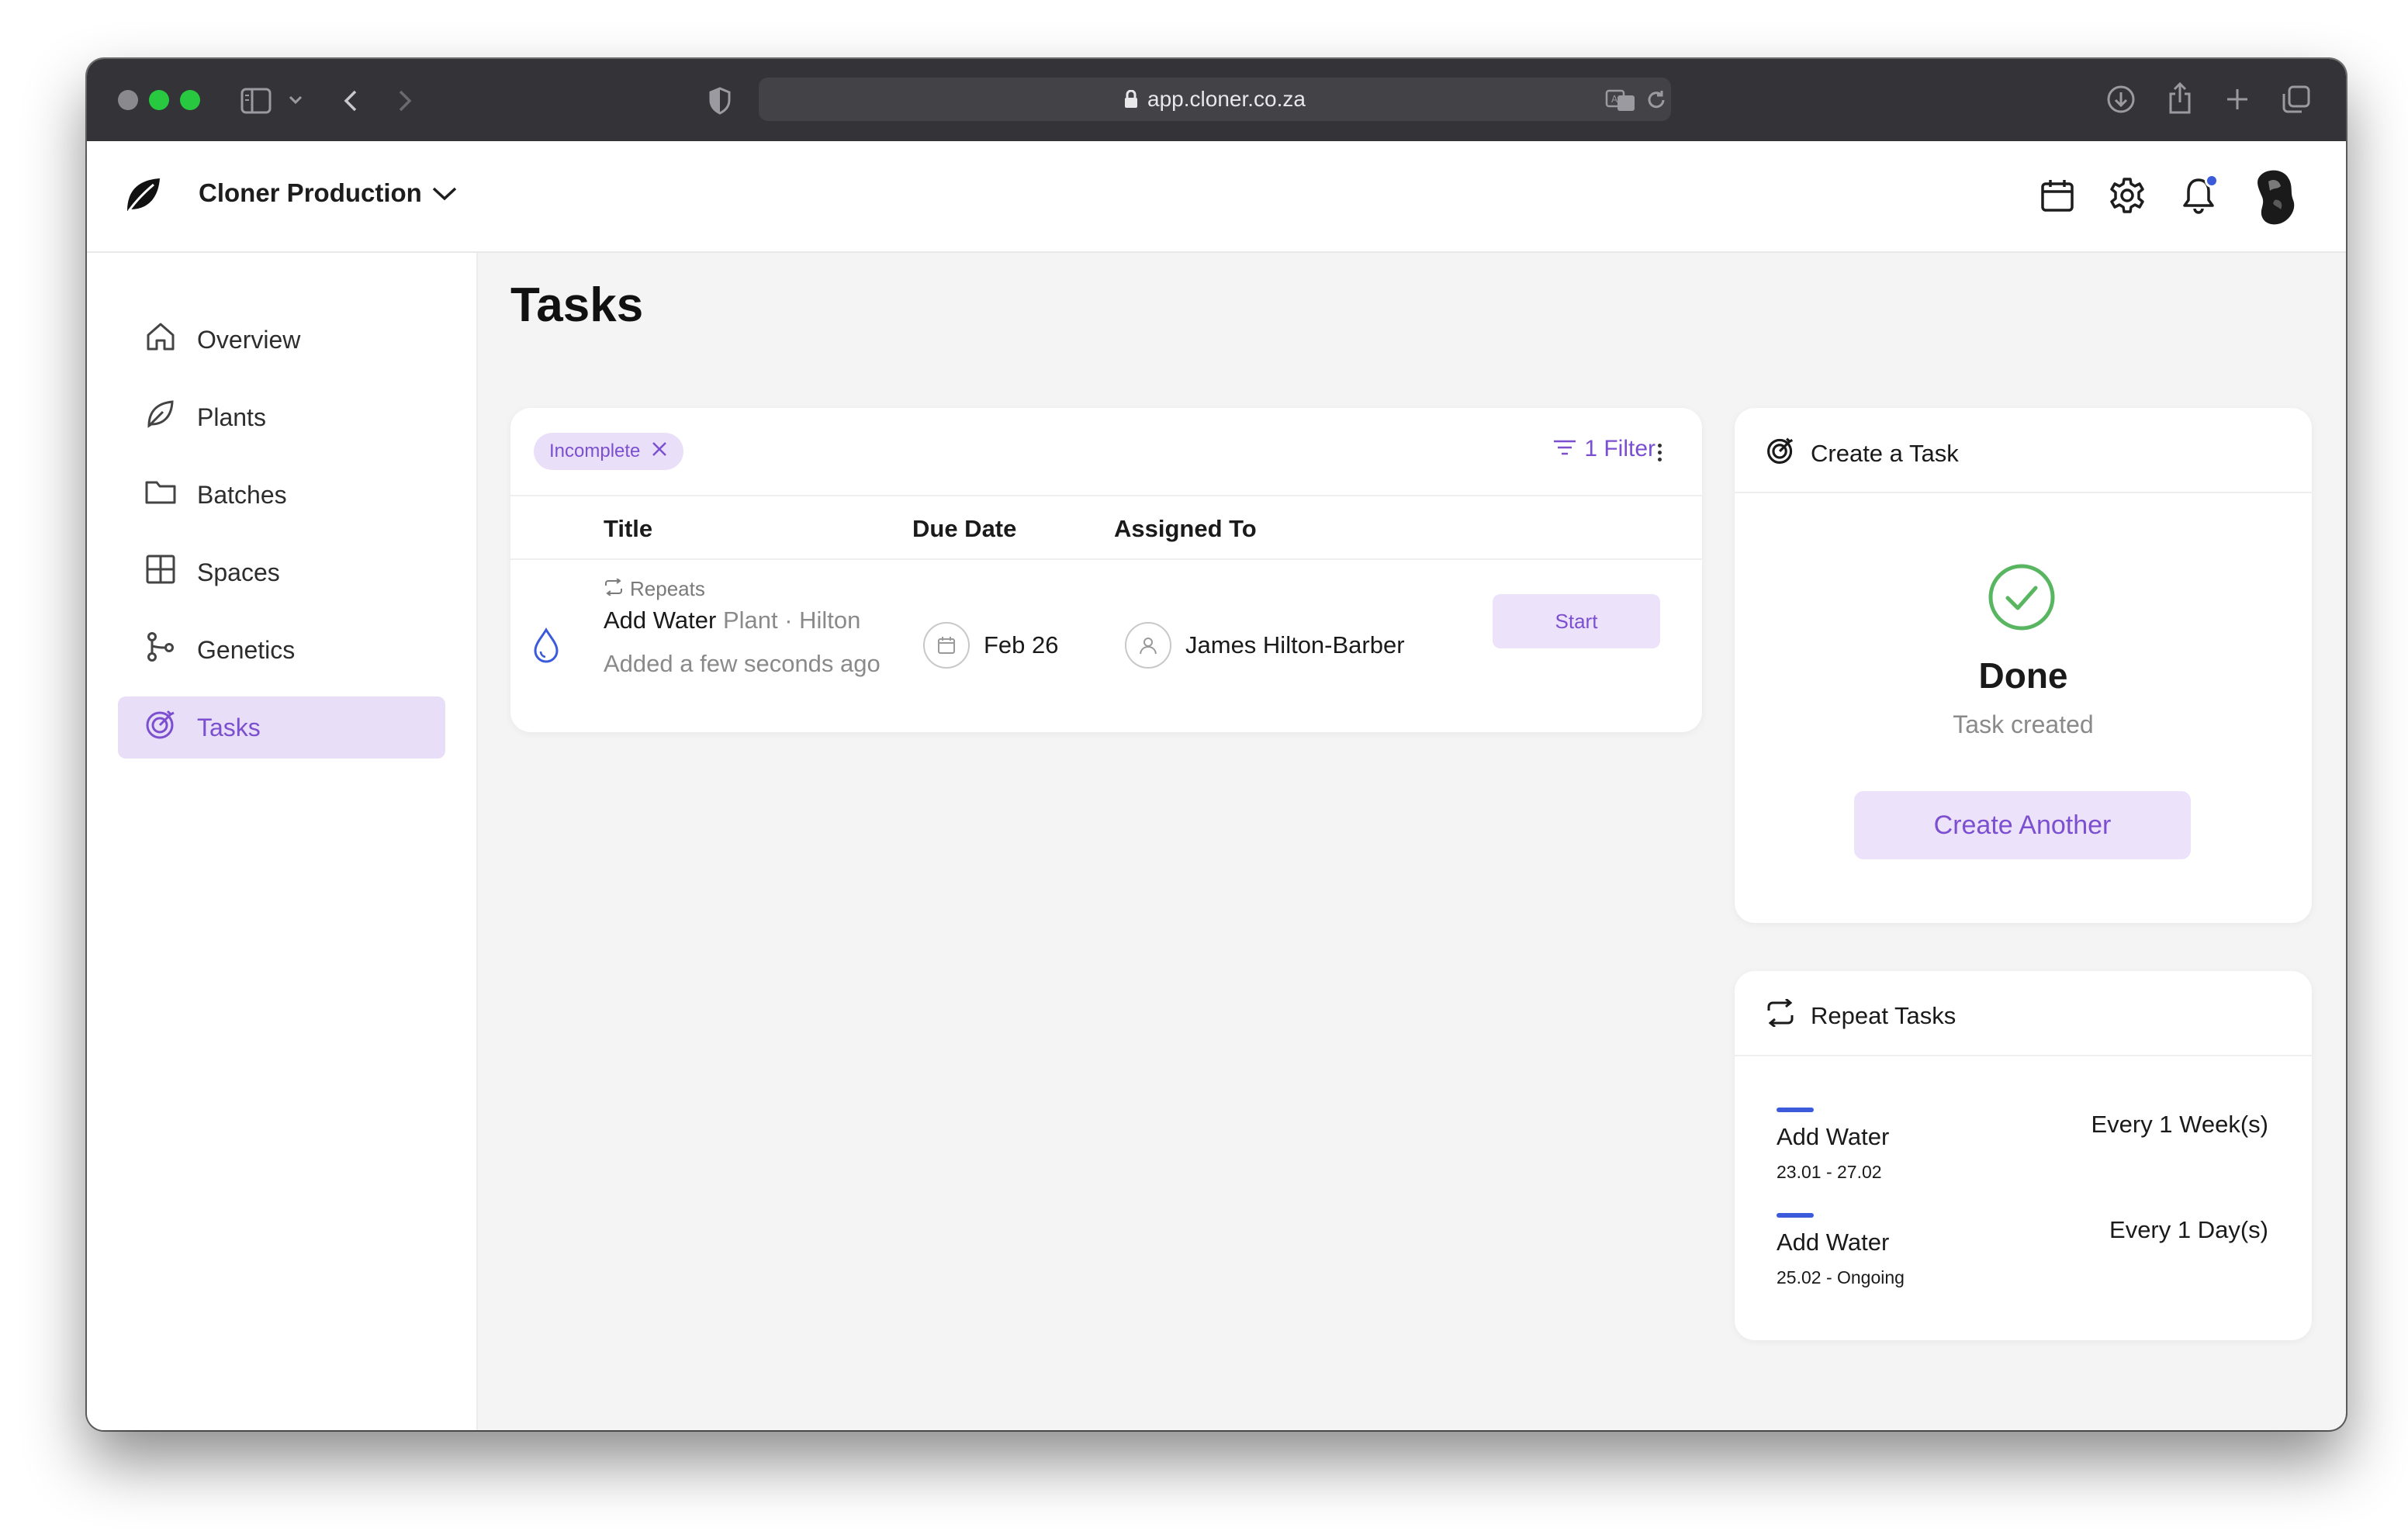 The height and width of the screenshot is (1531, 2408). Describe the element at coordinates (310, 192) in the screenshot. I see `org-name: Cloner Production` at that location.